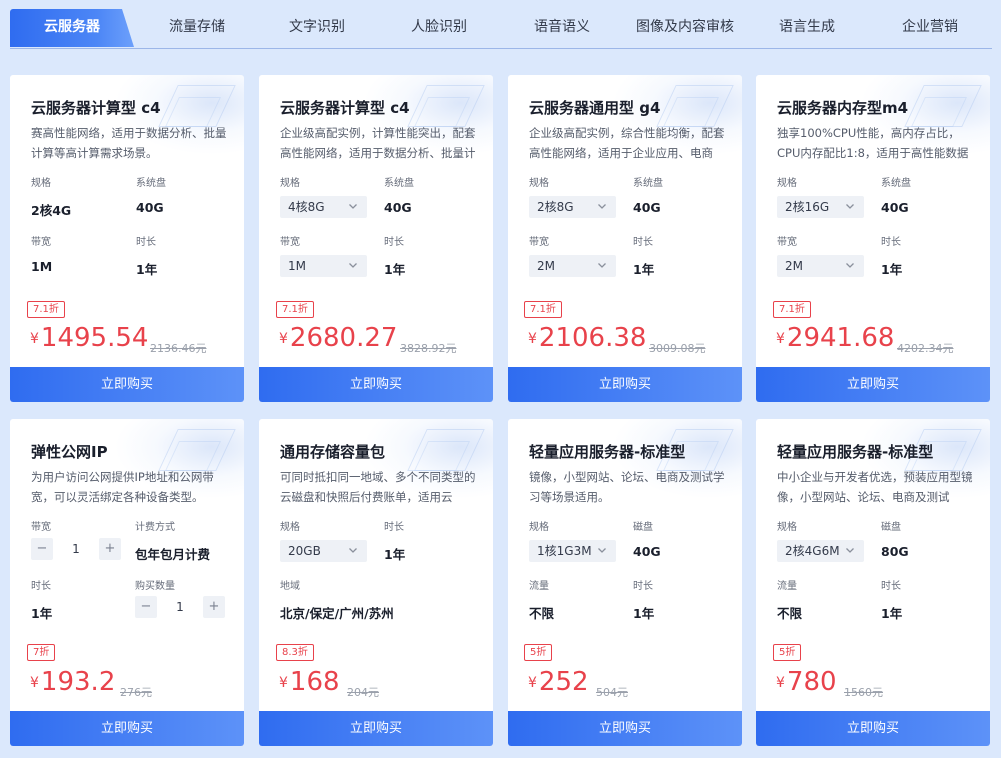 This screenshot has height=758, width=1001. Describe the element at coordinates (122, 487) in the screenshot. I see `card-description: 为用户访问公网提供IP地址和公网带宽，可以灵活绑定各种设备类型。` at that location.